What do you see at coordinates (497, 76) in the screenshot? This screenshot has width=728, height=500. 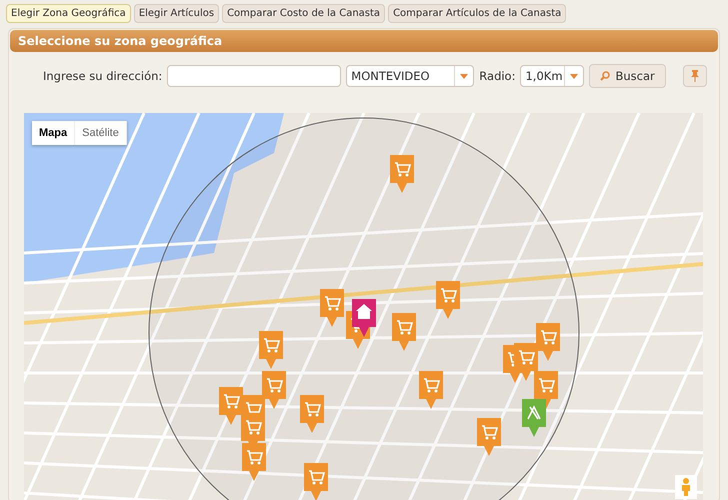 I see `radius-label: Radio:` at bounding box center [497, 76].